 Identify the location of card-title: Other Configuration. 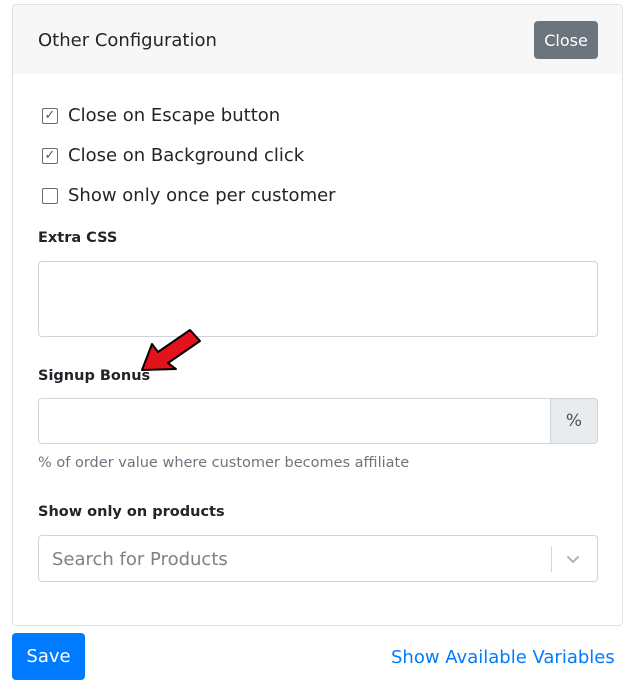
(127, 40).